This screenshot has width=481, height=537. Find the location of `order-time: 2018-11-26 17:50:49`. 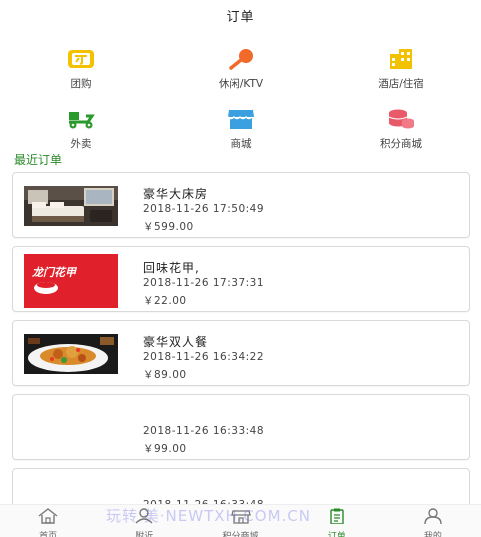

order-time: 2018-11-26 17:50:49 is located at coordinates (204, 209).